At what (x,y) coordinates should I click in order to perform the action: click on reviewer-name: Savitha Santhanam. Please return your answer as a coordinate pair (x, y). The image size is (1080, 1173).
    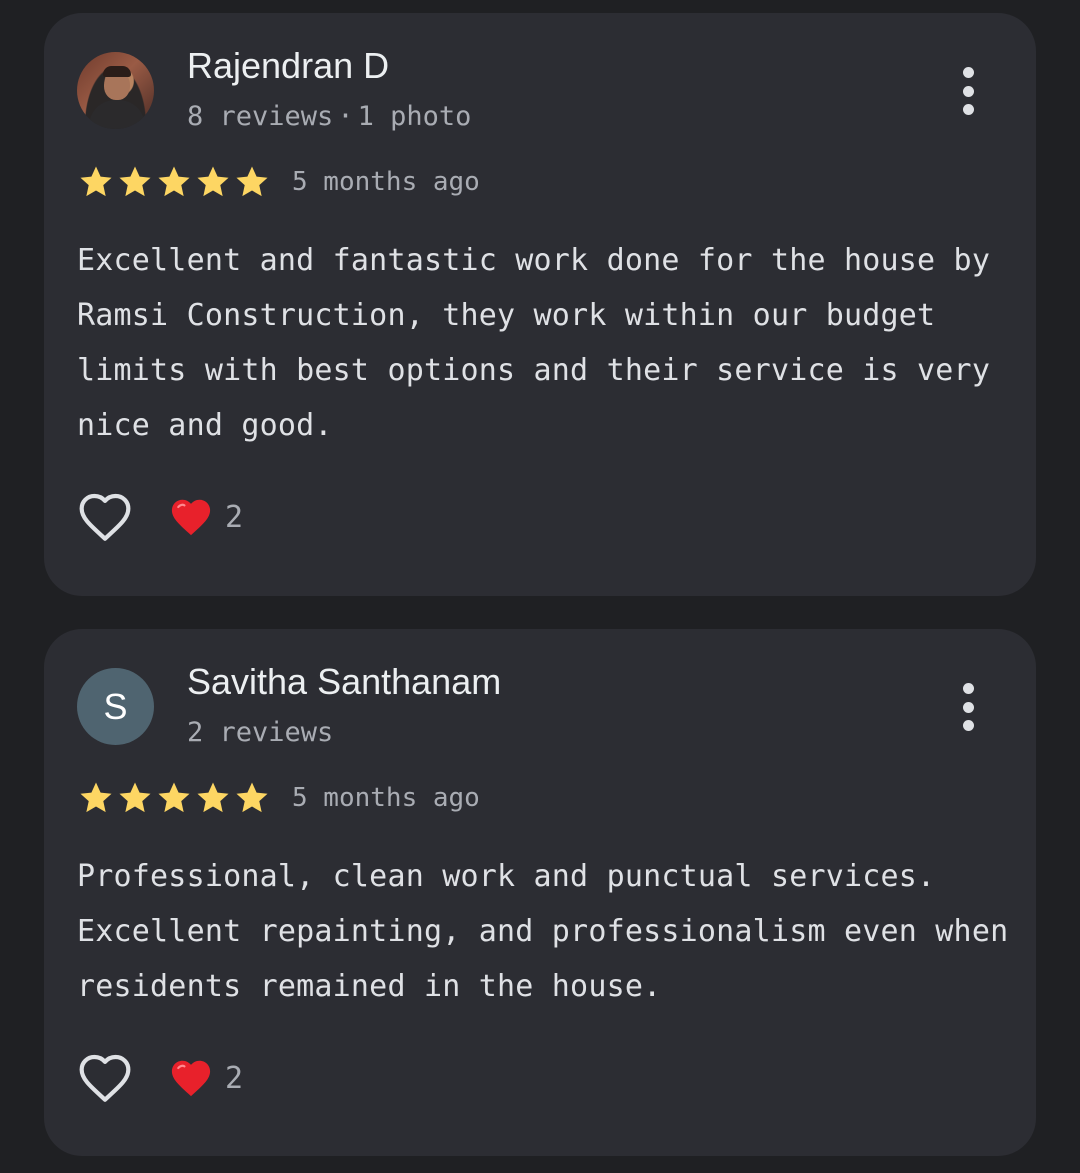
    Looking at the image, I should click on (344, 682).